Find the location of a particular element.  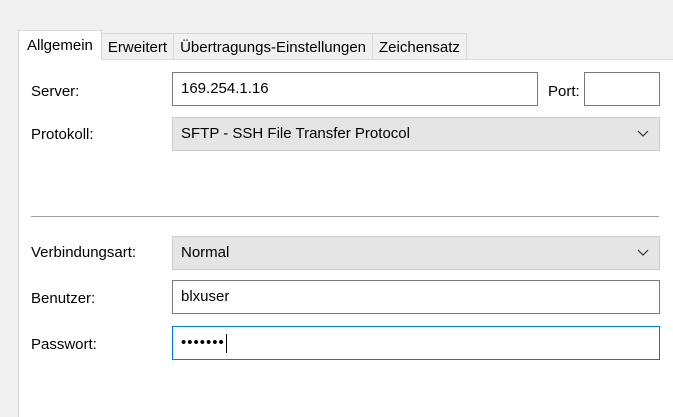

server-label: Server: is located at coordinates (55, 91).